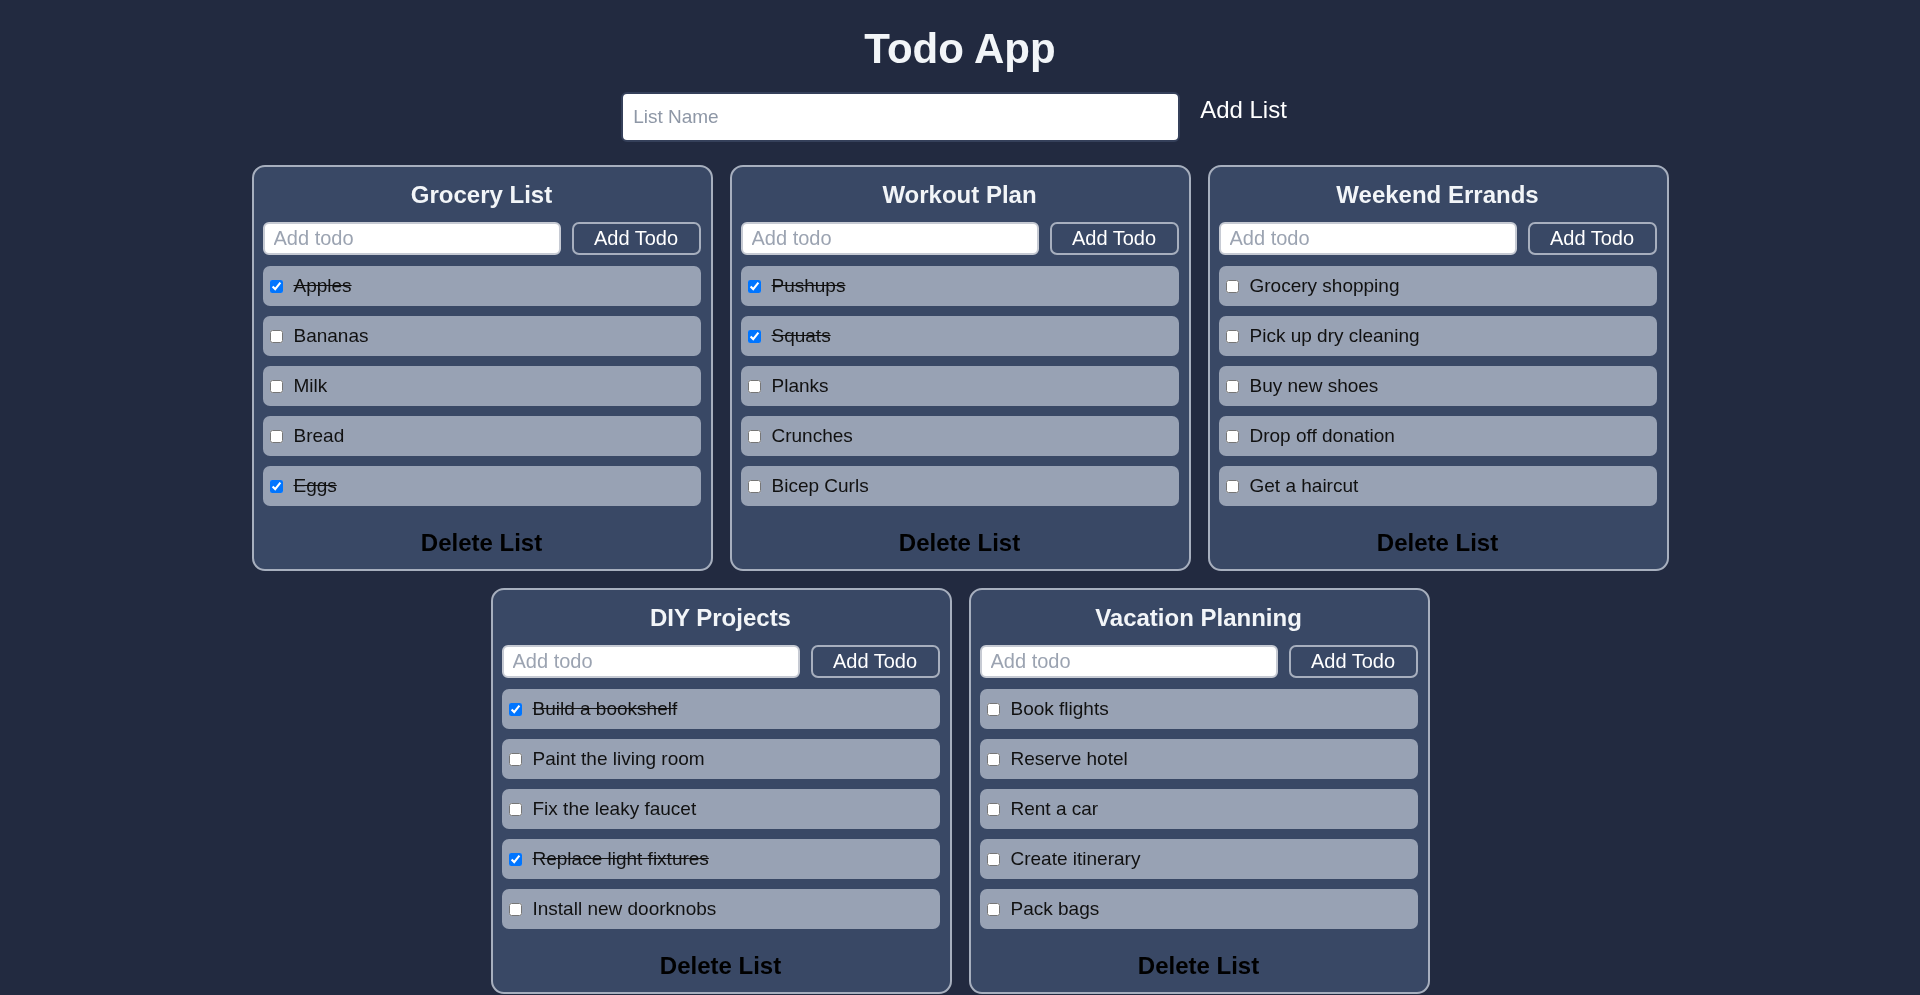 The height and width of the screenshot is (995, 1920). What do you see at coordinates (331, 336) in the screenshot?
I see `todo-text: Bananas` at bounding box center [331, 336].